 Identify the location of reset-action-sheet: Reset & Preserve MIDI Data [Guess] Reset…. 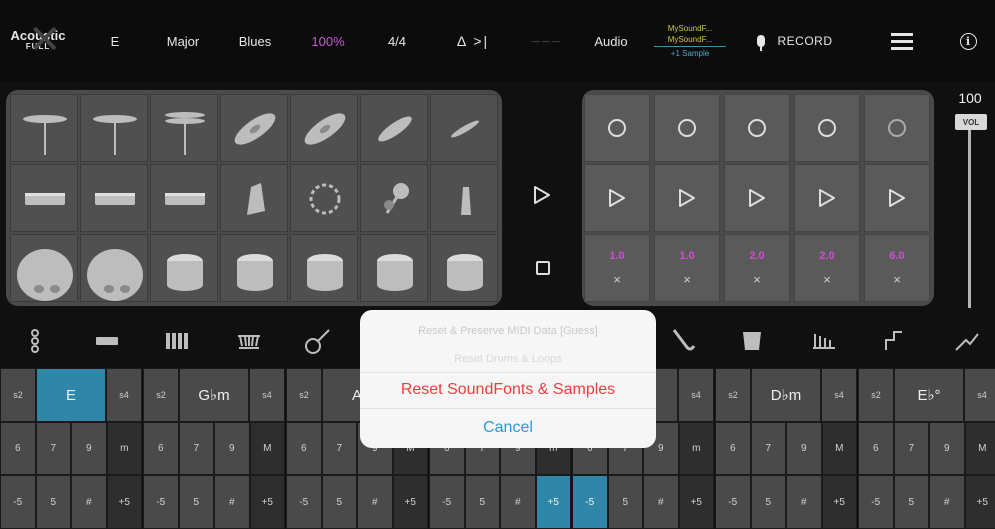
(508, 379).